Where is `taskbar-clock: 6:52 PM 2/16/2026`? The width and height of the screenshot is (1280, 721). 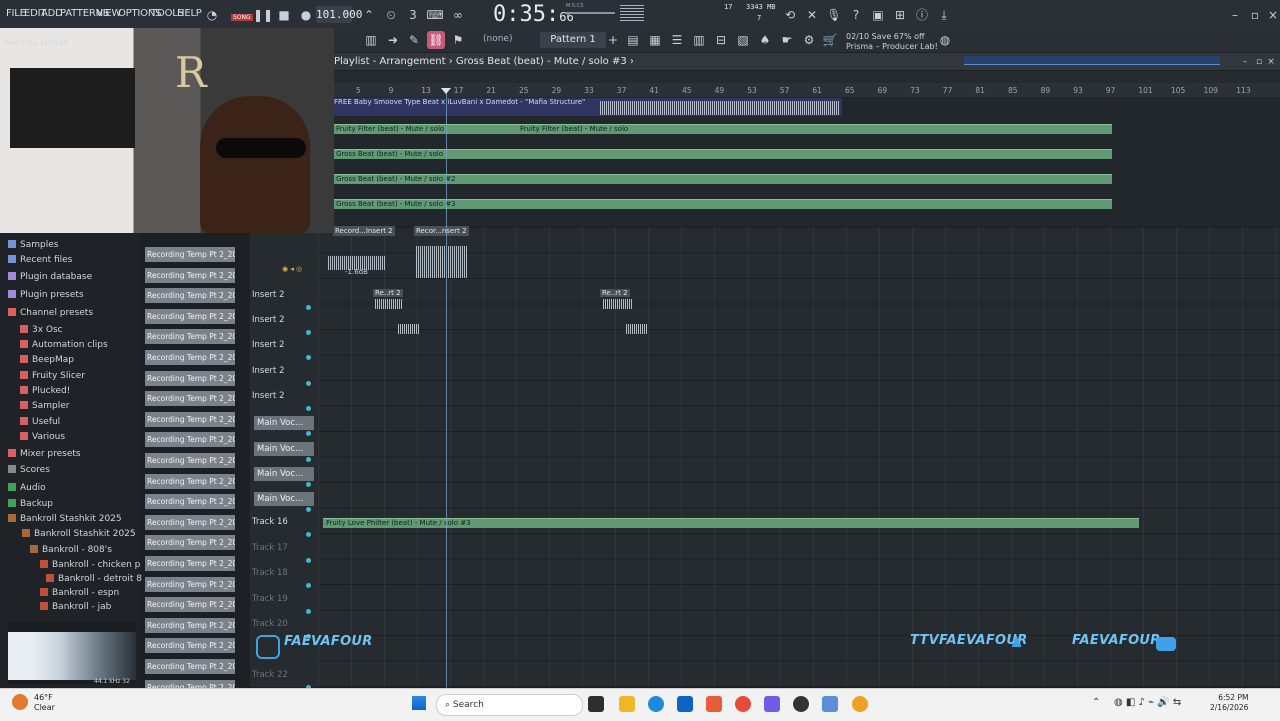
taskbar-clock: 6:52 PM 2/16/2026 is located at coordinates (1229, 703).